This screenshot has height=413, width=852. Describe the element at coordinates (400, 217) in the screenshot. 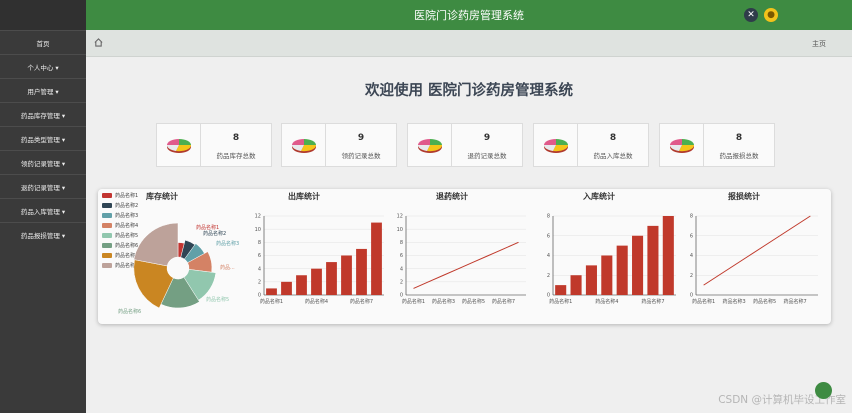

I see `y-tick-label: 12` at that location.